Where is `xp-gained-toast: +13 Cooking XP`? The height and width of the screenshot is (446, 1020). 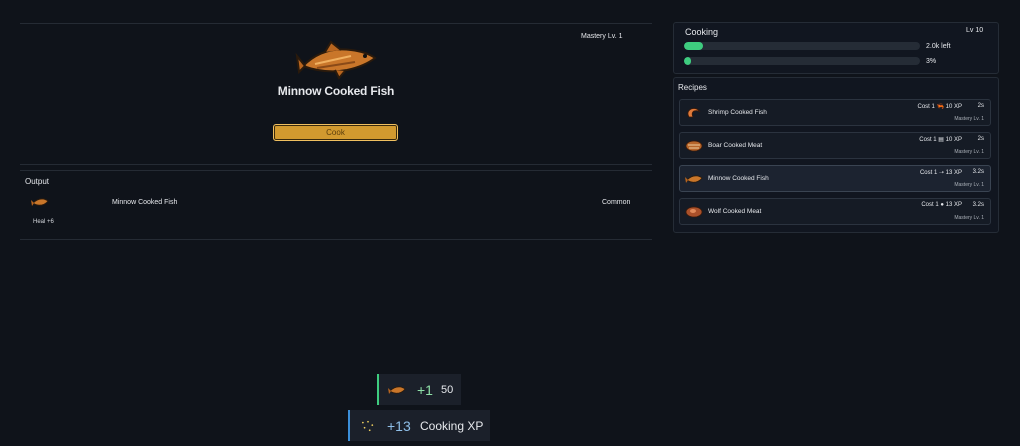 xp-gained-toast: +13 Cooking XP is located at coordinates (419, 425).